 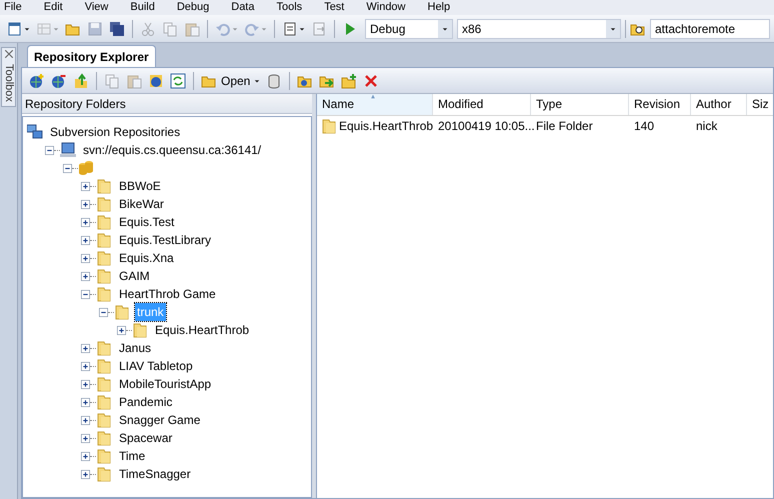 What do you see at coordinates (156, 366) in the screenshot?
I see `tree-item: LIAV Tabletop` at bounding box center [156, 366].